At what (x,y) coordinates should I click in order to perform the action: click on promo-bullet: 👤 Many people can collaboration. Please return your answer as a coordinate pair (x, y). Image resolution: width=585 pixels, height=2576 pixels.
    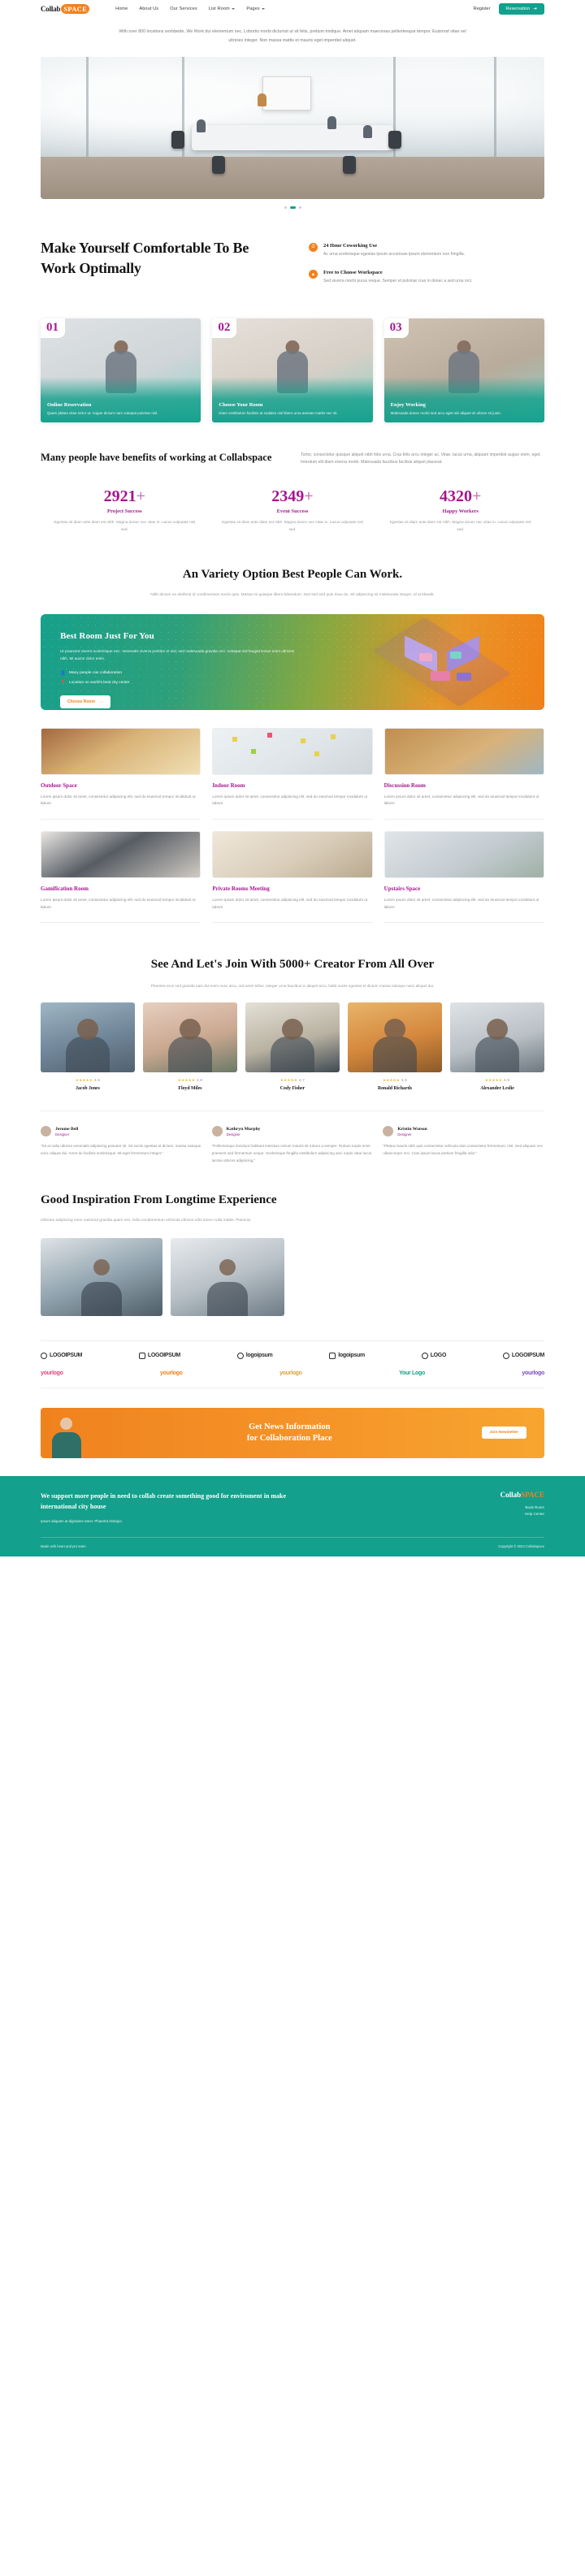
    Looking at the image, I should click on (178, 673).